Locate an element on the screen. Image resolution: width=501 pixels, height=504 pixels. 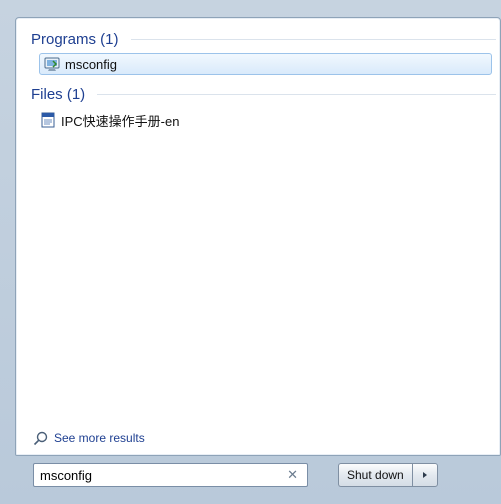
result-item-msconfig: msconfig is located at coordinates (265, 64).